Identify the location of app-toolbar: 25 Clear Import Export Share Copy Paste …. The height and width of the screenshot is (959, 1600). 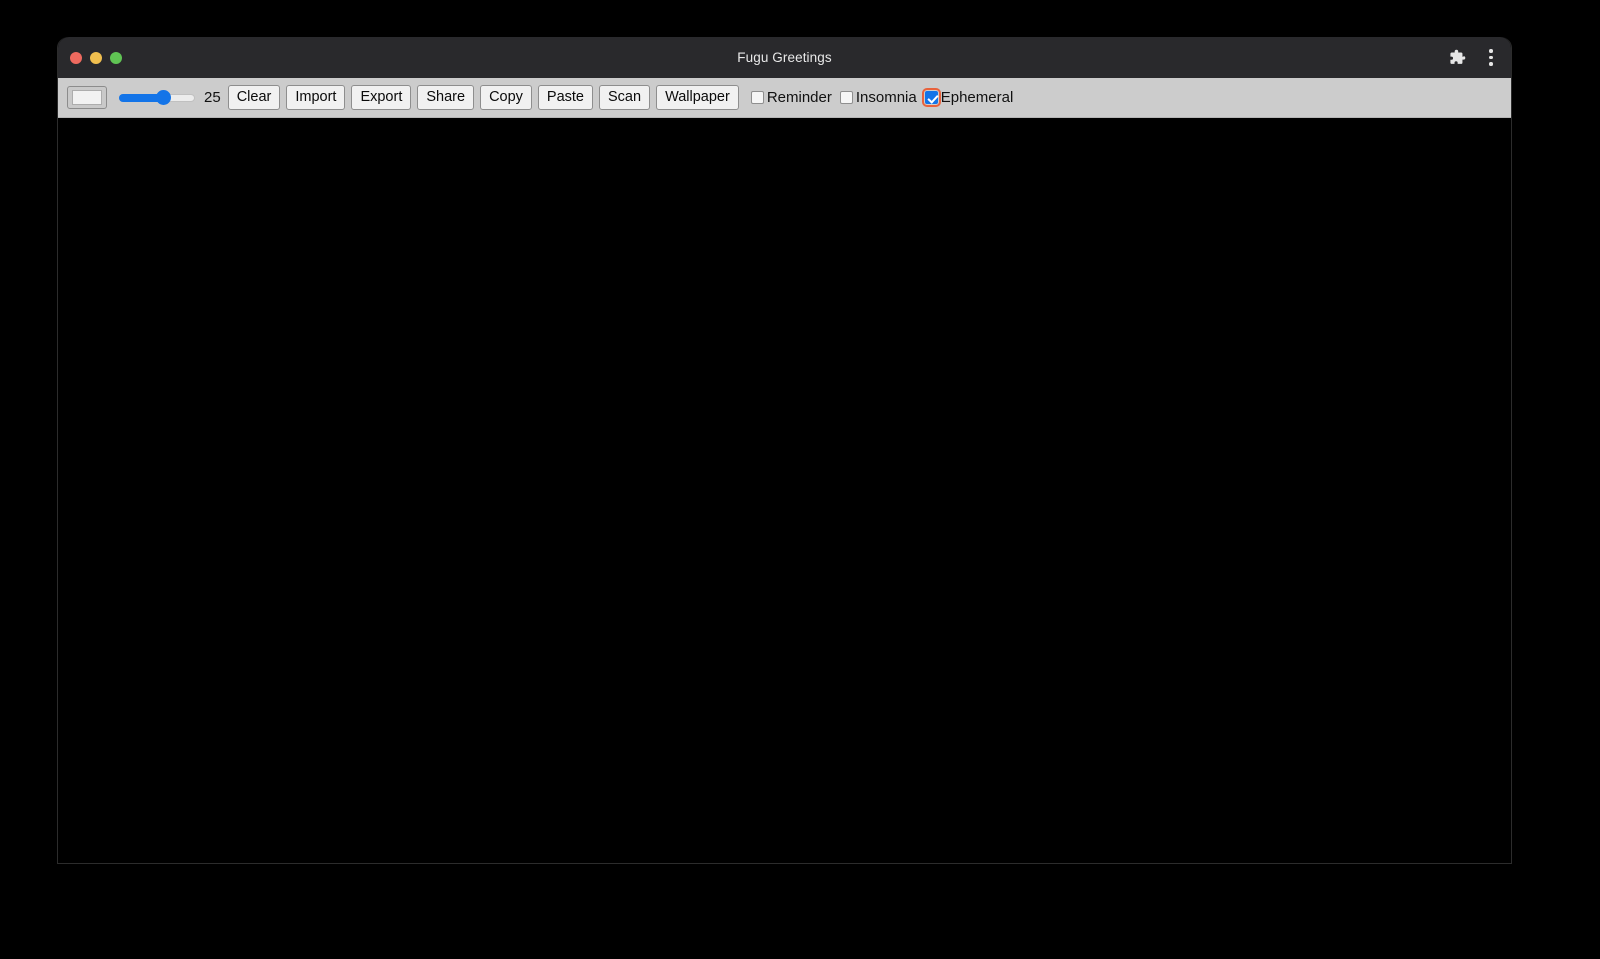
(784, 98).